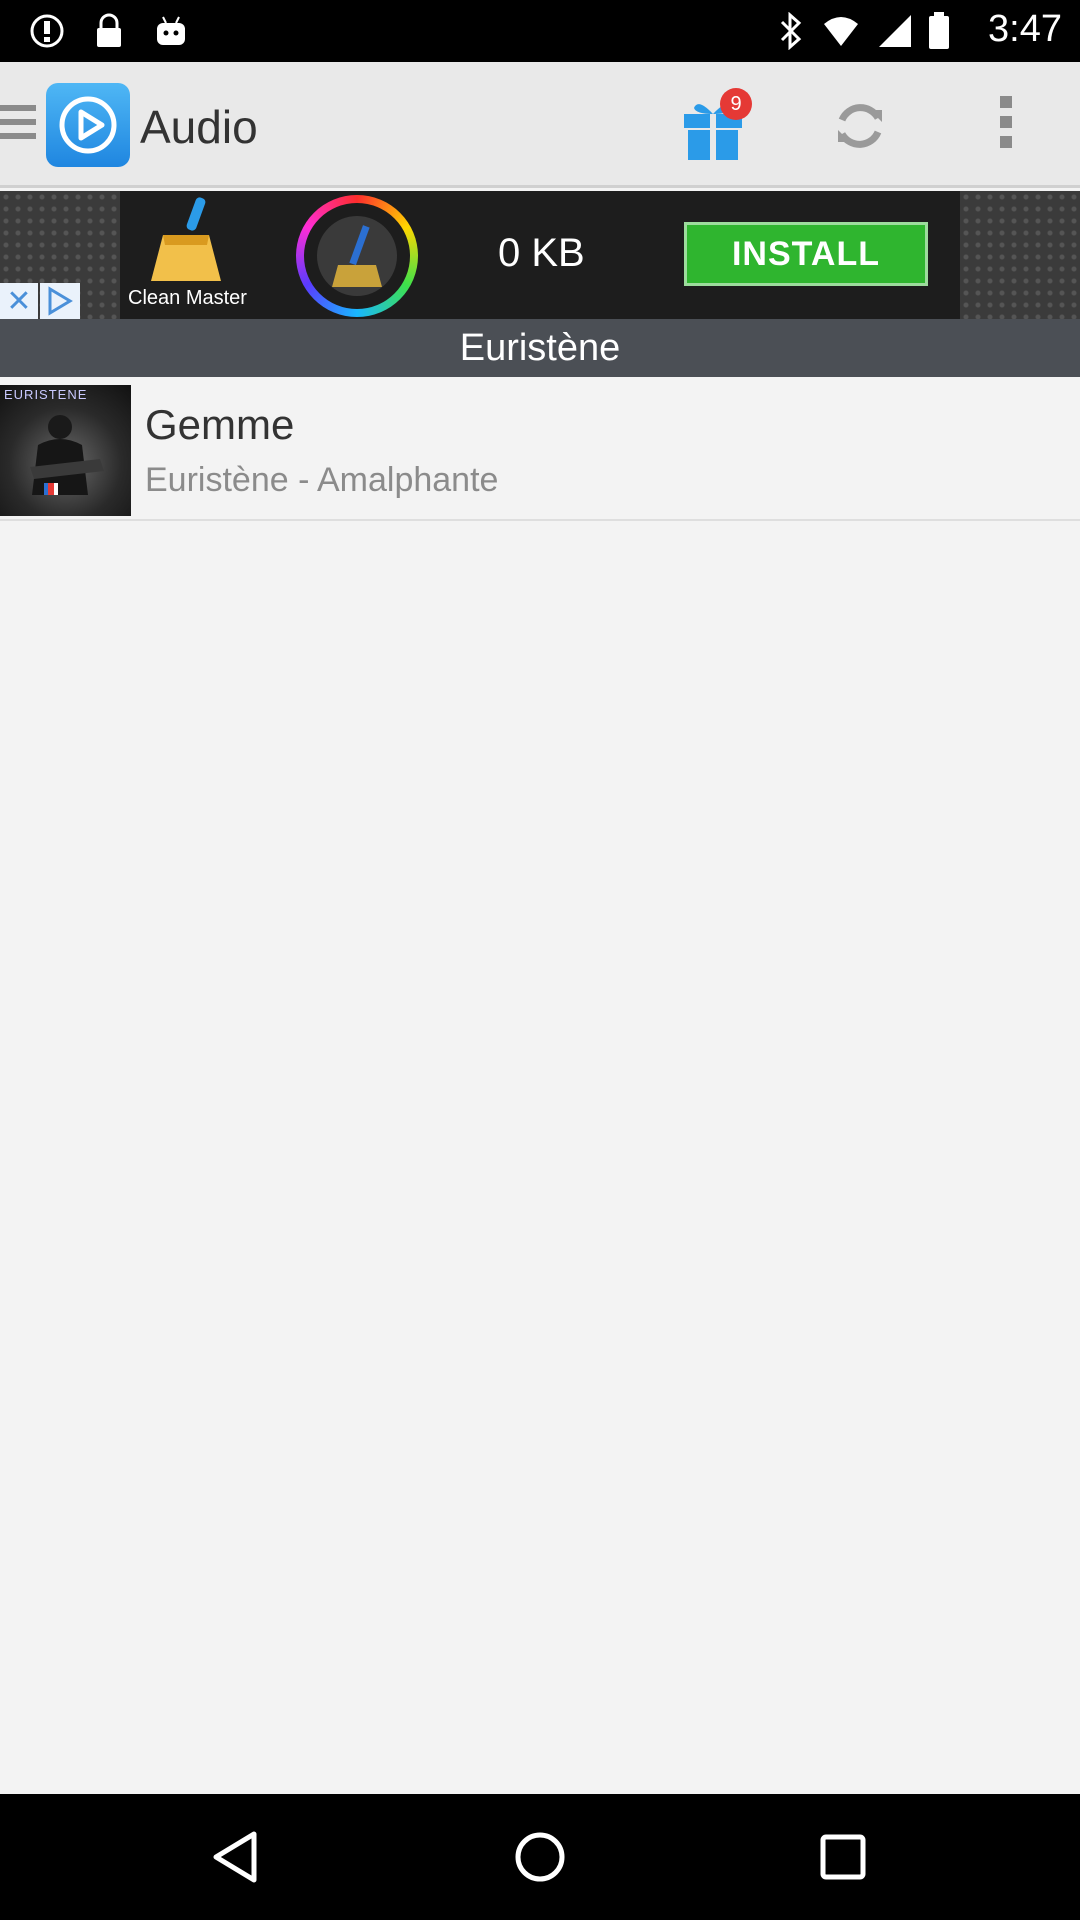 The image size is (1080, 1920). What do you see at coordinates (540, 31) in the screenshot?
I see `status-bar: 3:47` at bounding box center [540, 31].